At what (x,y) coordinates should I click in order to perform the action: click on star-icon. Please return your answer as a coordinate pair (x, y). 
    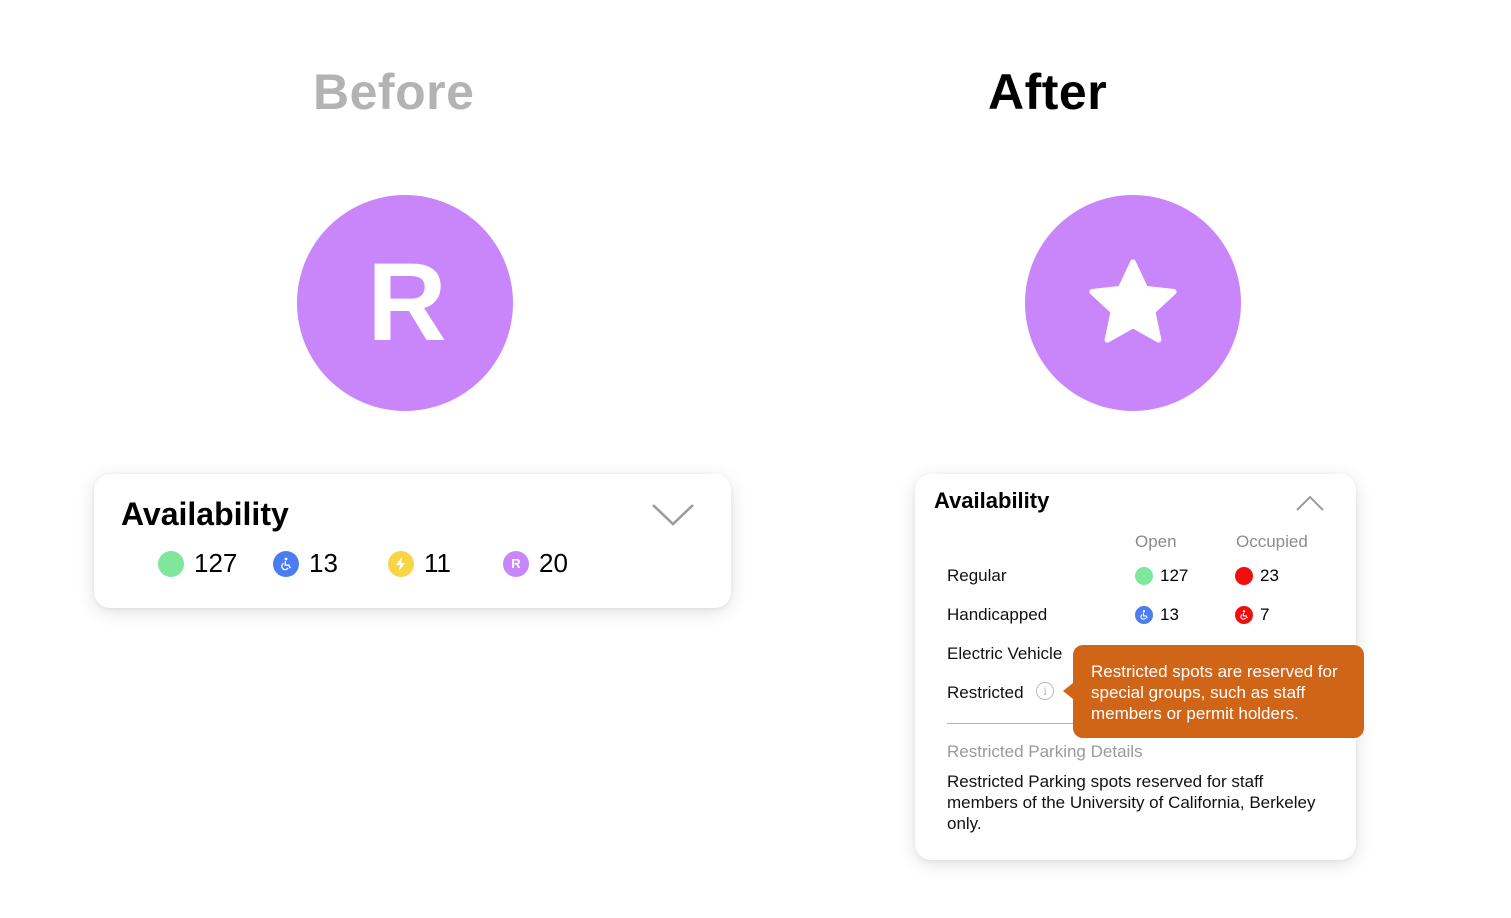
    Looking at the image, I should click on (1133, 301).